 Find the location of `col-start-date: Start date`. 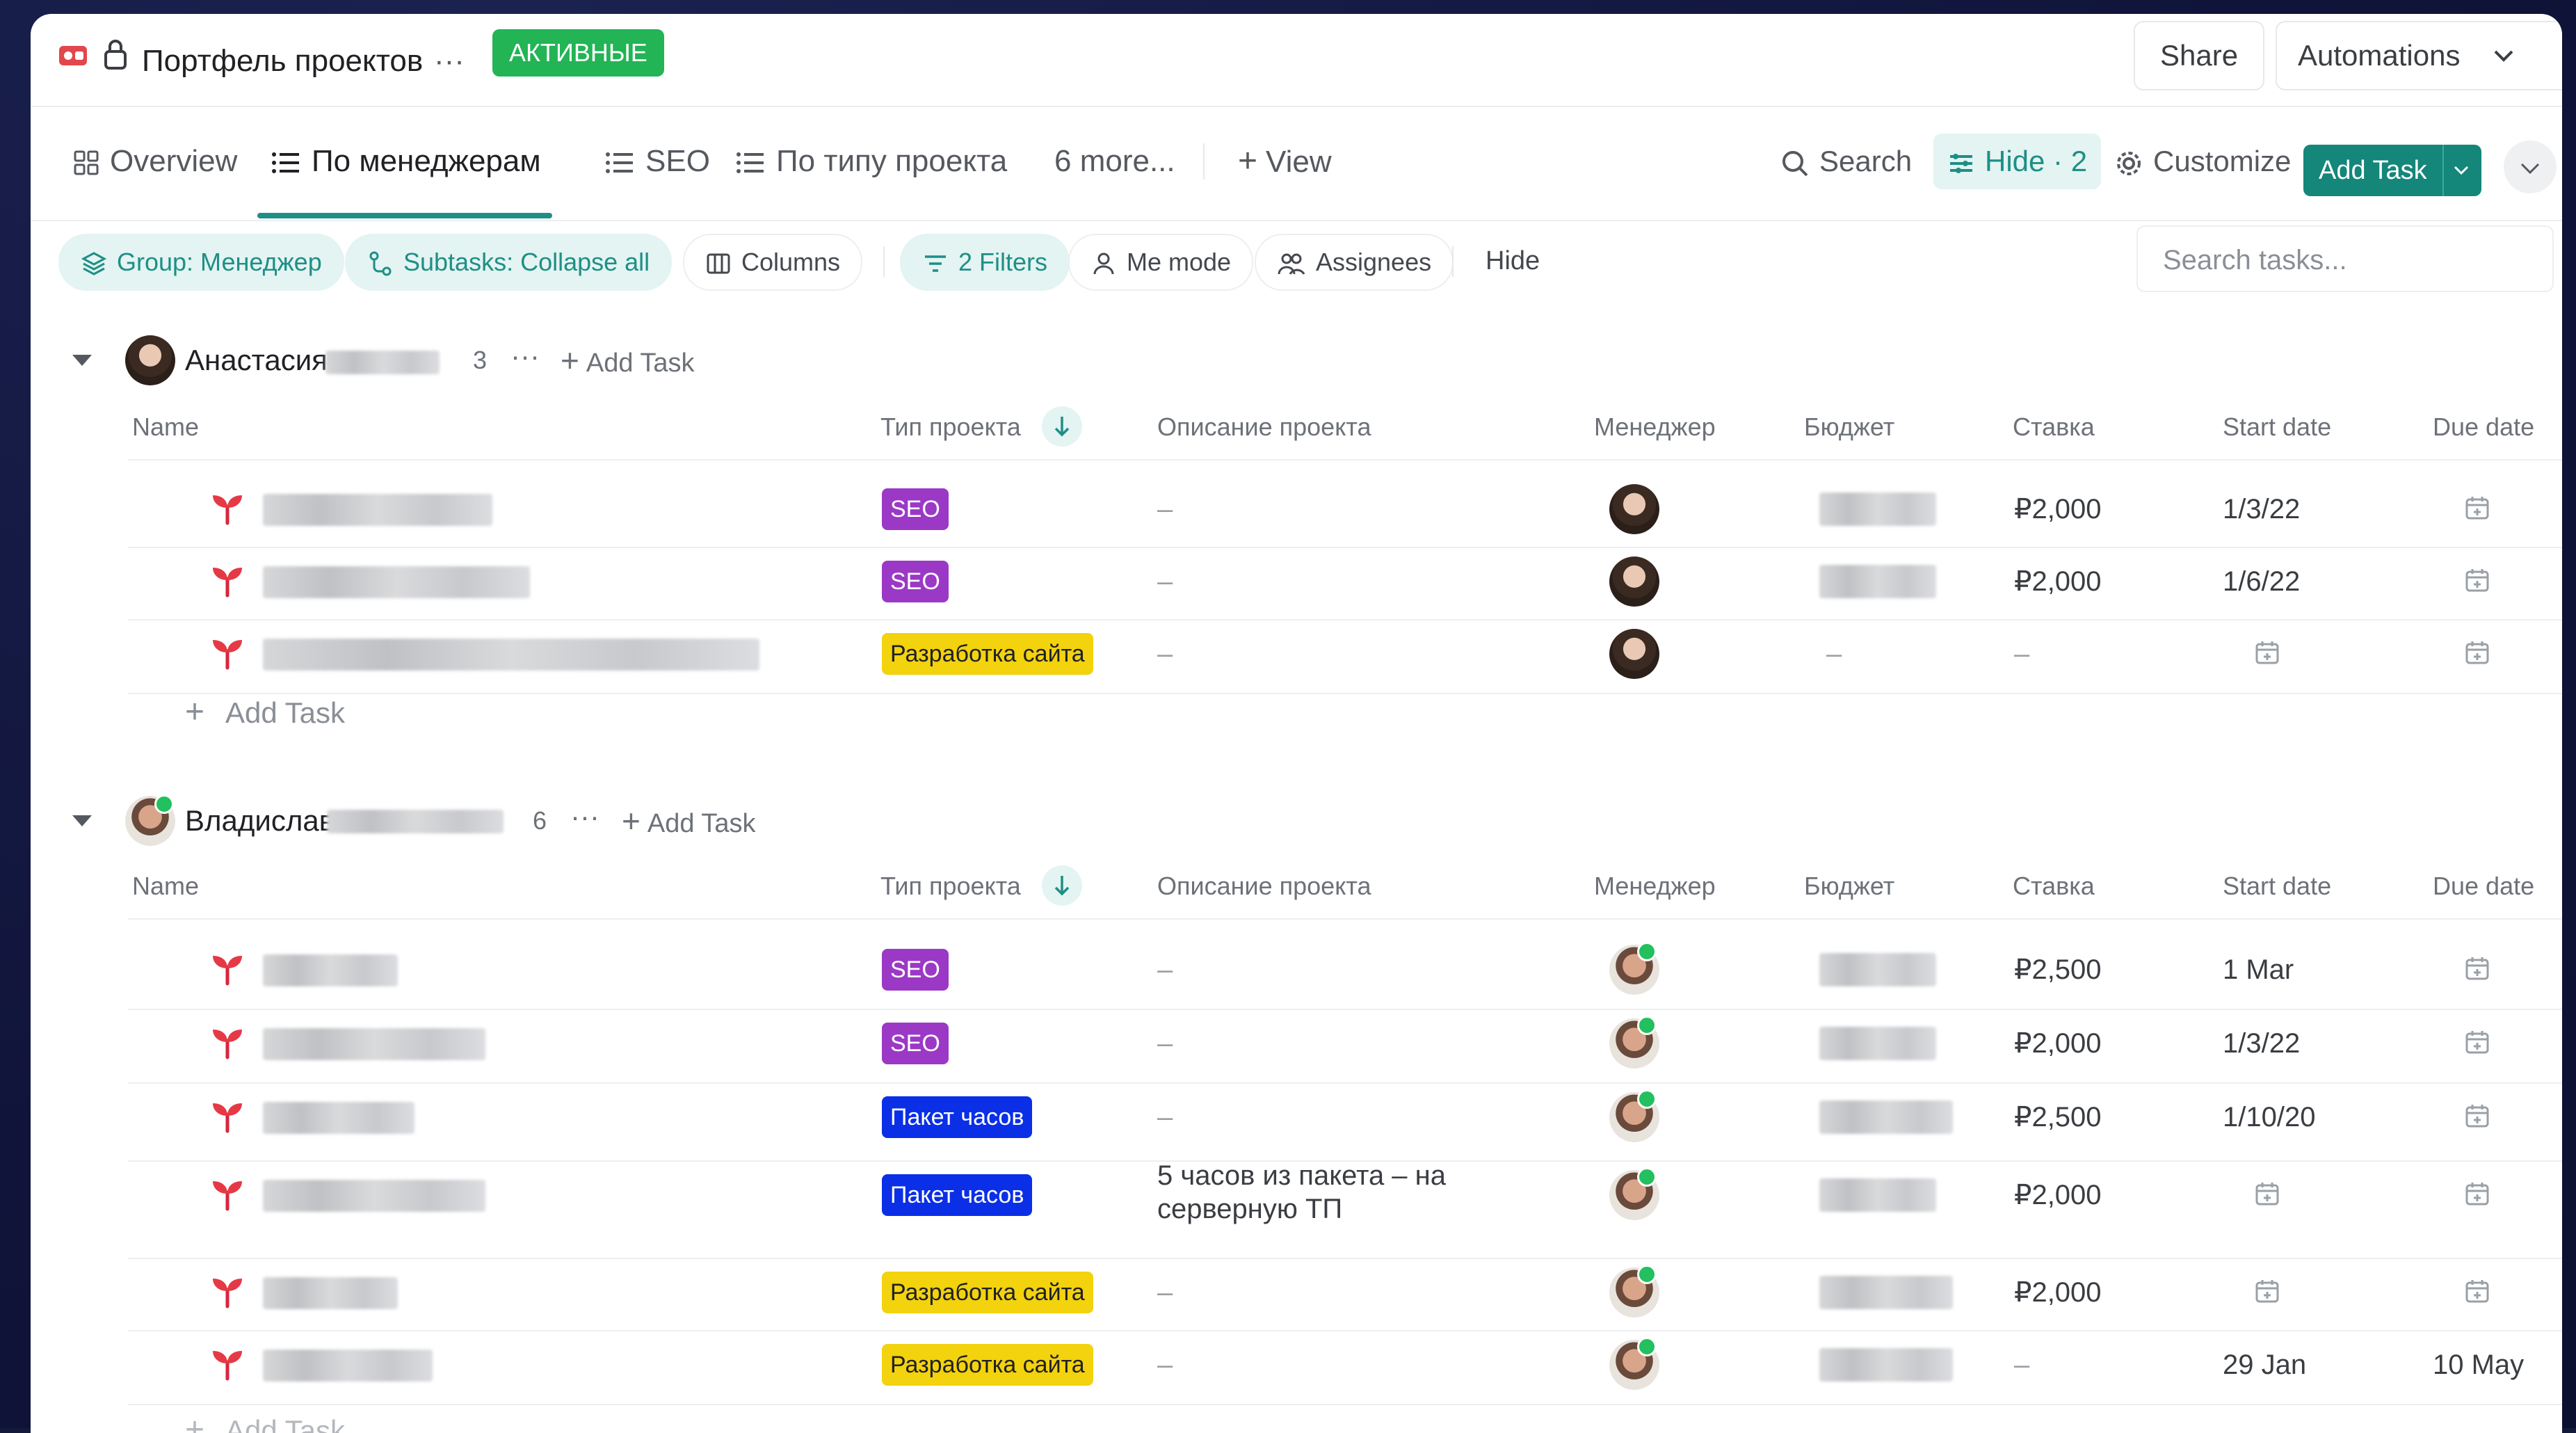

col-start-date: Start date is located at coordinates (2277, 427).